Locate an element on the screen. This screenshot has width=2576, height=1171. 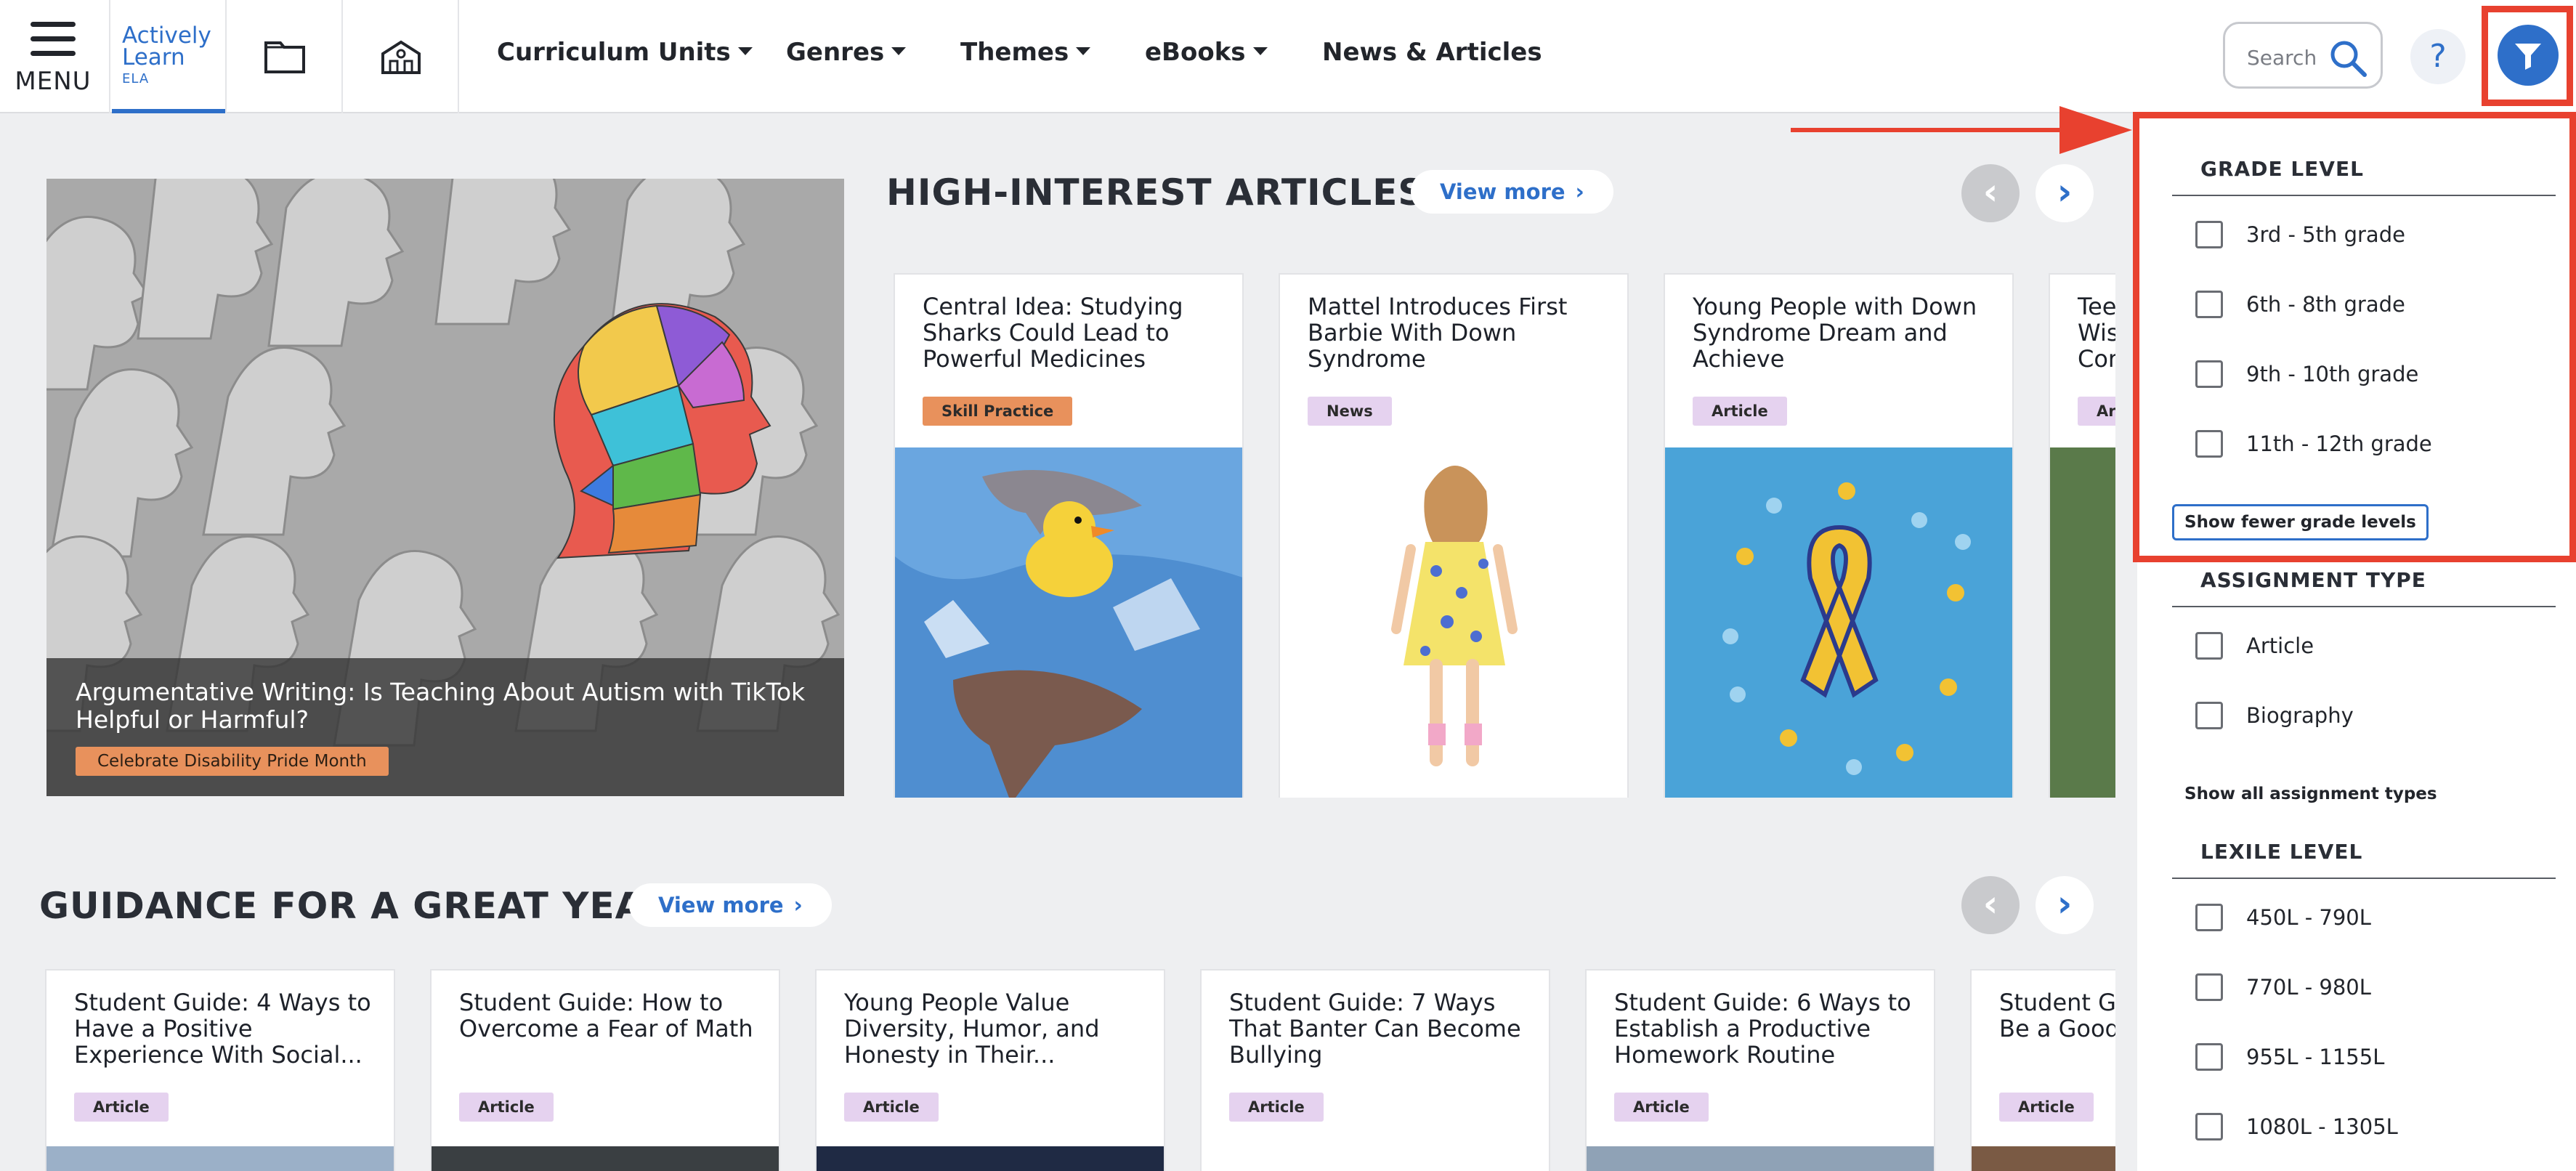
menu-button: MENU is located at coordinates (55, 56).